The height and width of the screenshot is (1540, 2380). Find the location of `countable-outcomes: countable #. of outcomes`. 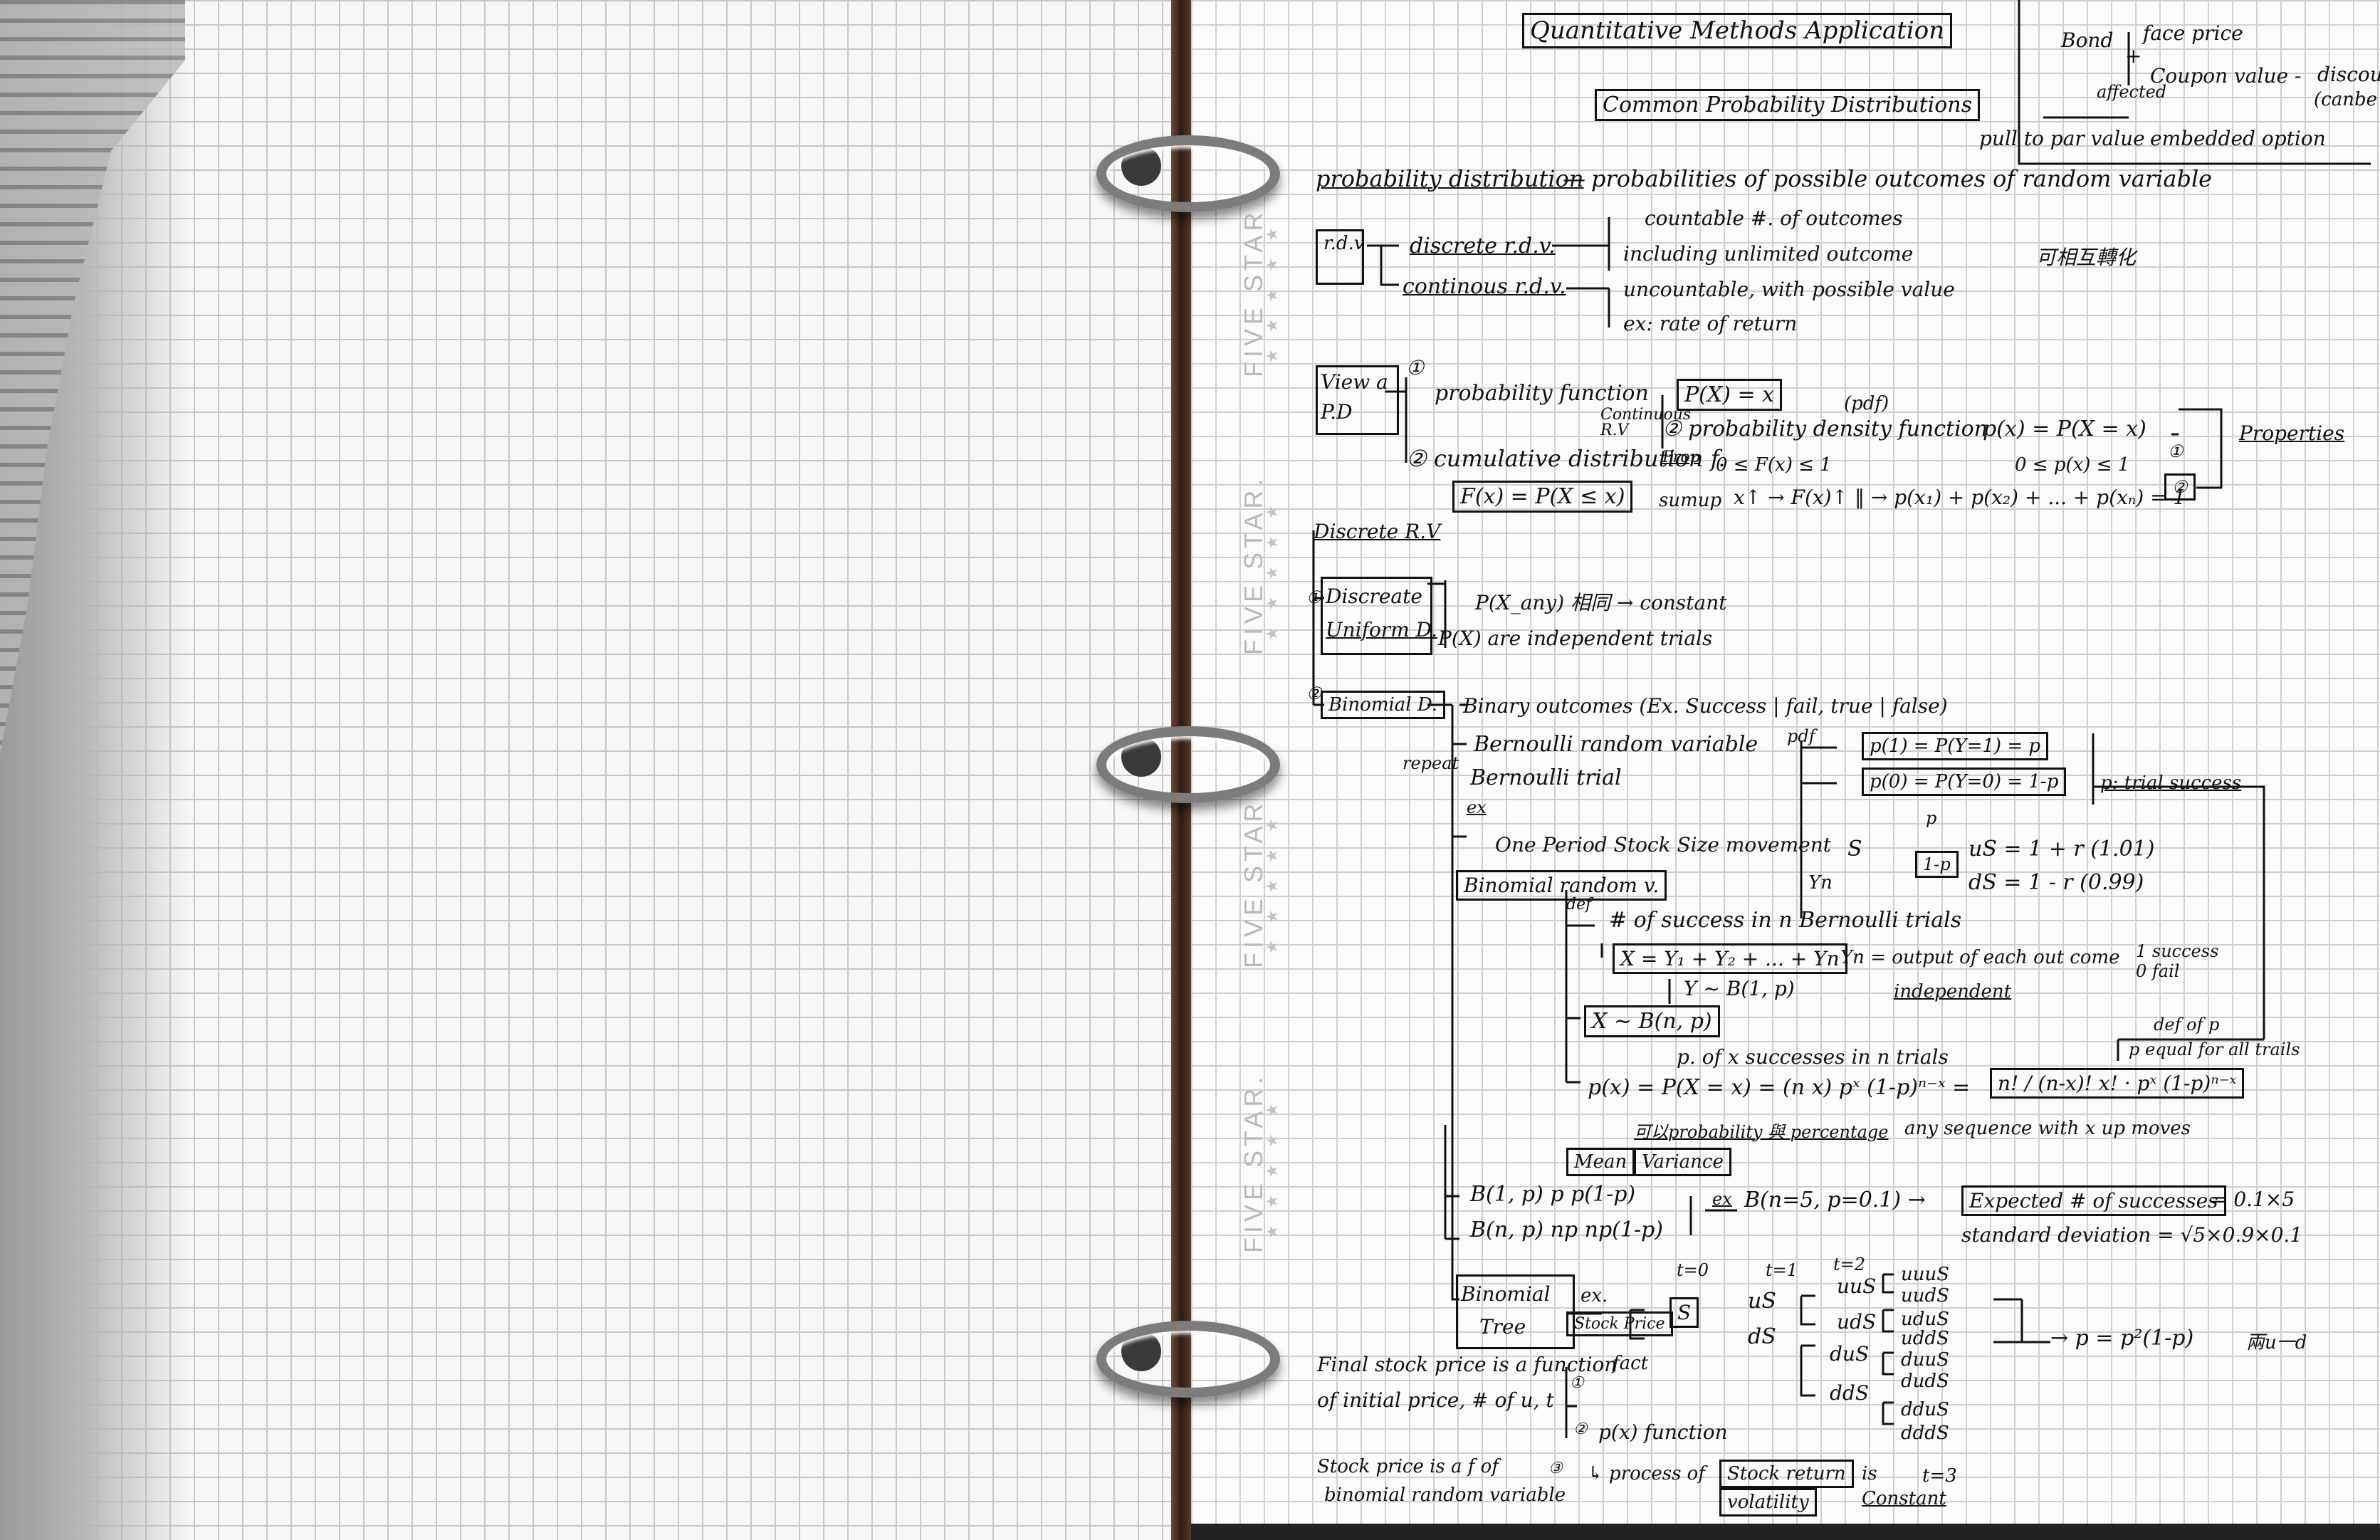

countable-outcomes: countable #. of outcomes is located at coordinates (1774, 218).